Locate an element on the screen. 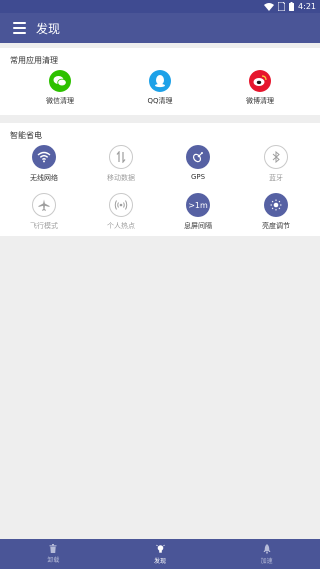 This screenshot has width=320, height=569. status-bar: 4:21 is located at coordinates (160, 6).